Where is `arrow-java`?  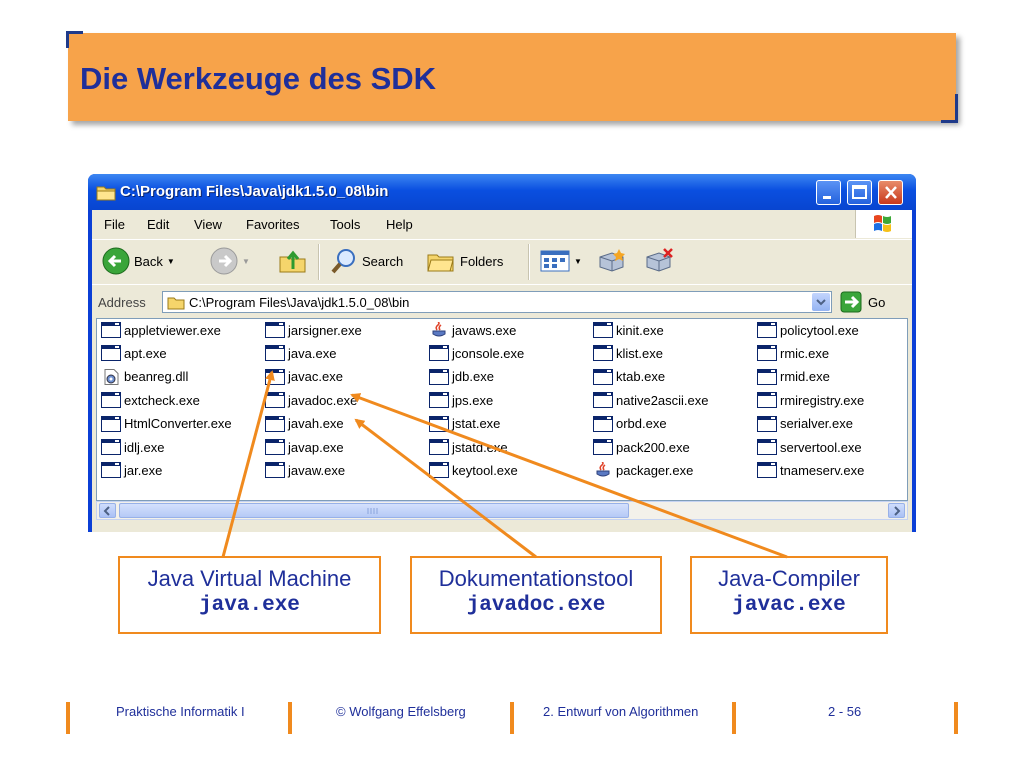 arrow-java is located at coordinates (248, 464).